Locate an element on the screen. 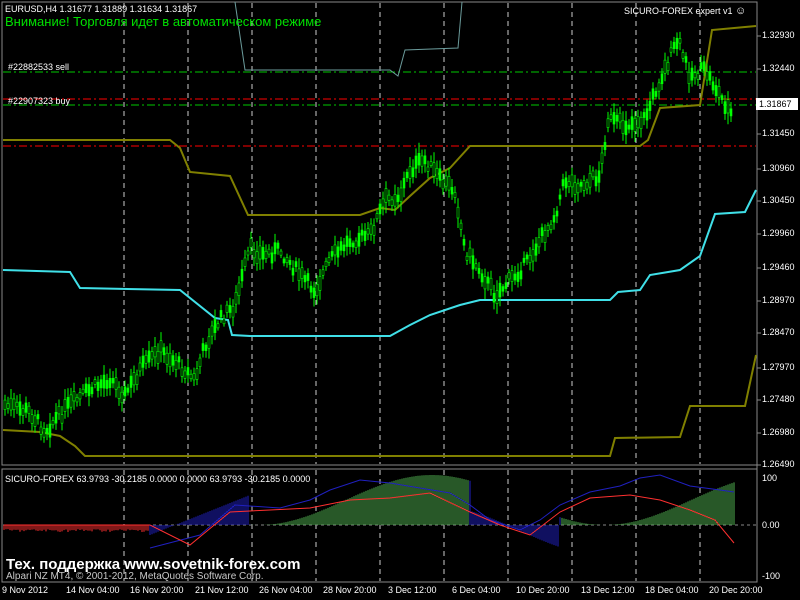 This screenshot has height=600, width=800. indicator-axis-100: 100 is located at coordinates (770, 478).